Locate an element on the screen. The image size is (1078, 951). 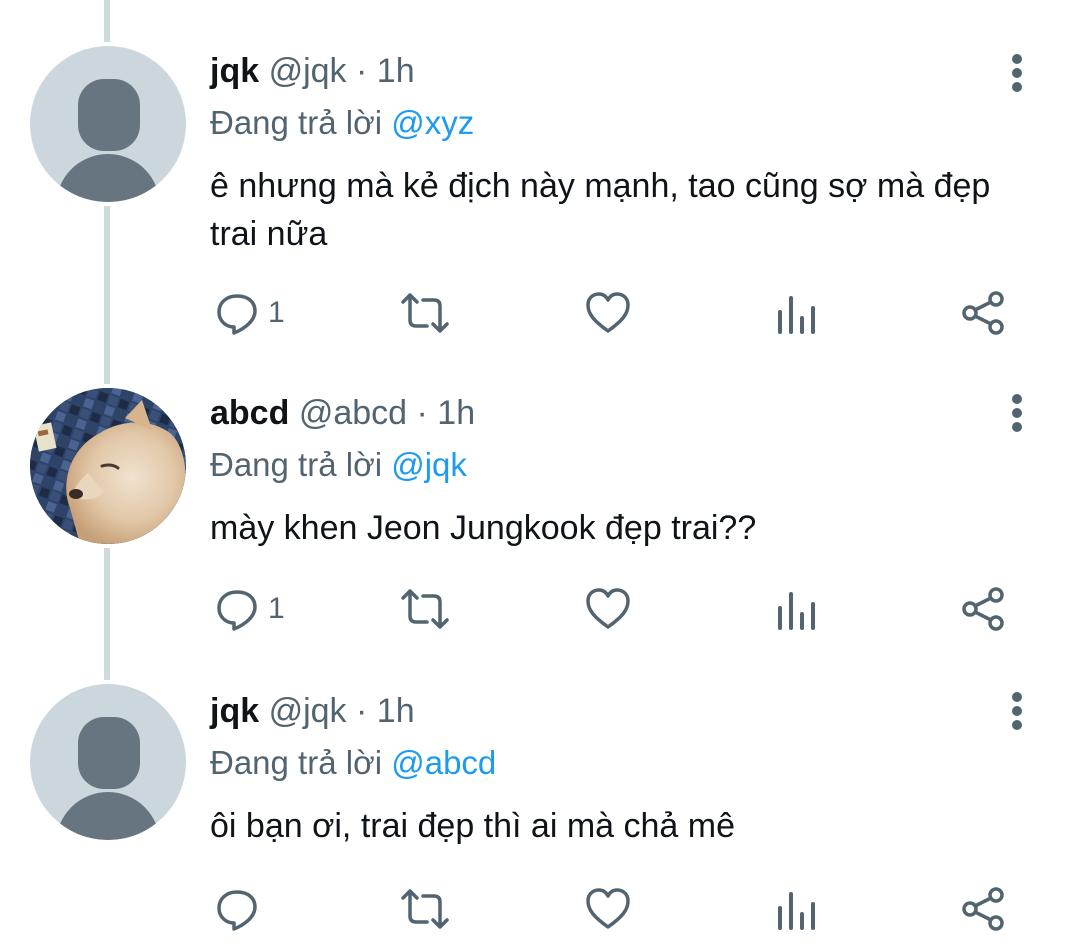
dog-photo is located at coordinates (108, 466).